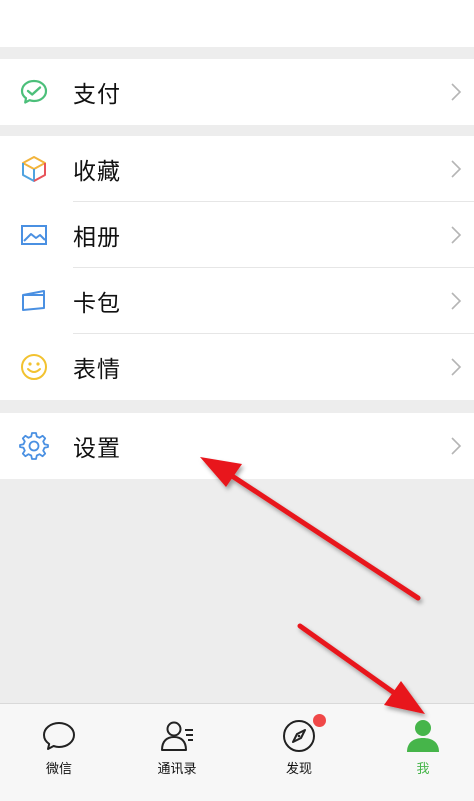  I want to click on tab-discover: 发现, so click(299, 752).